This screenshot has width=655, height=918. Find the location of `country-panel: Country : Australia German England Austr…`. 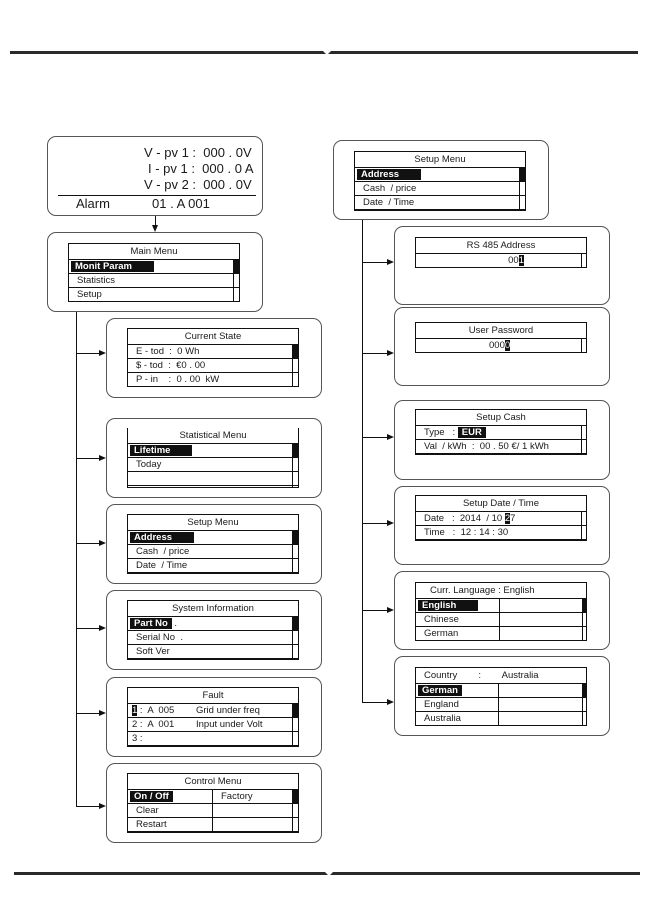

country-panel: Country : Australia German England Austr… is located at coordinates (502, 696).